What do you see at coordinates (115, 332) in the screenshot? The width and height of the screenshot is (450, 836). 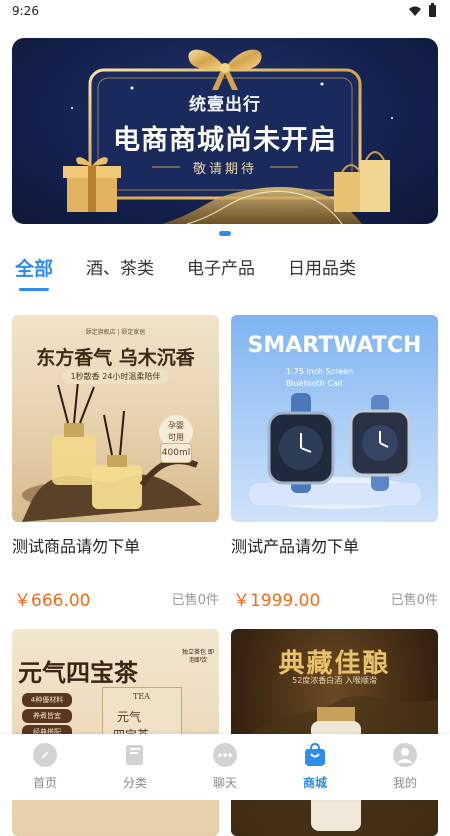 I see `product-image-brand: 颐定旗舰店 | 颐定家居` at bounding box center [115, 332].